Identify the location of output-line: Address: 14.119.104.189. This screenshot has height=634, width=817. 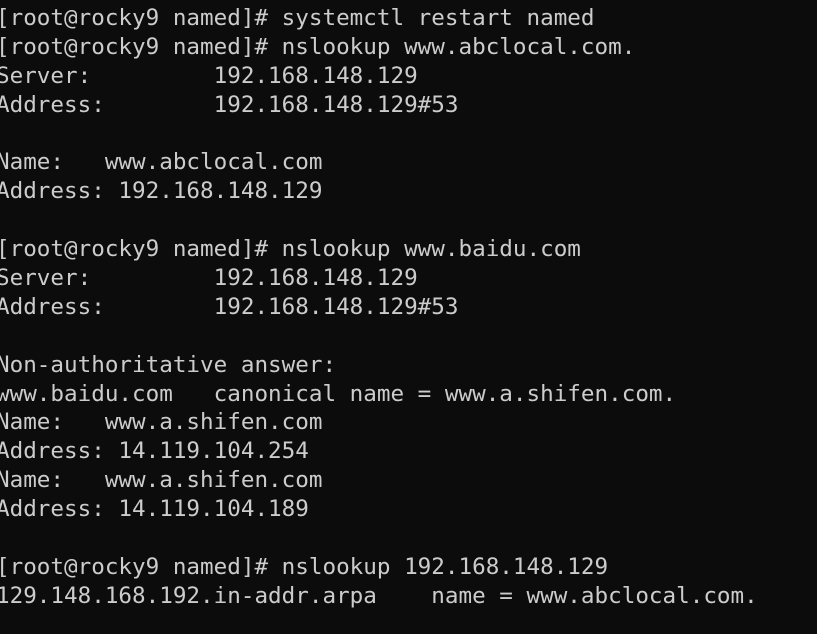
(154, 509).